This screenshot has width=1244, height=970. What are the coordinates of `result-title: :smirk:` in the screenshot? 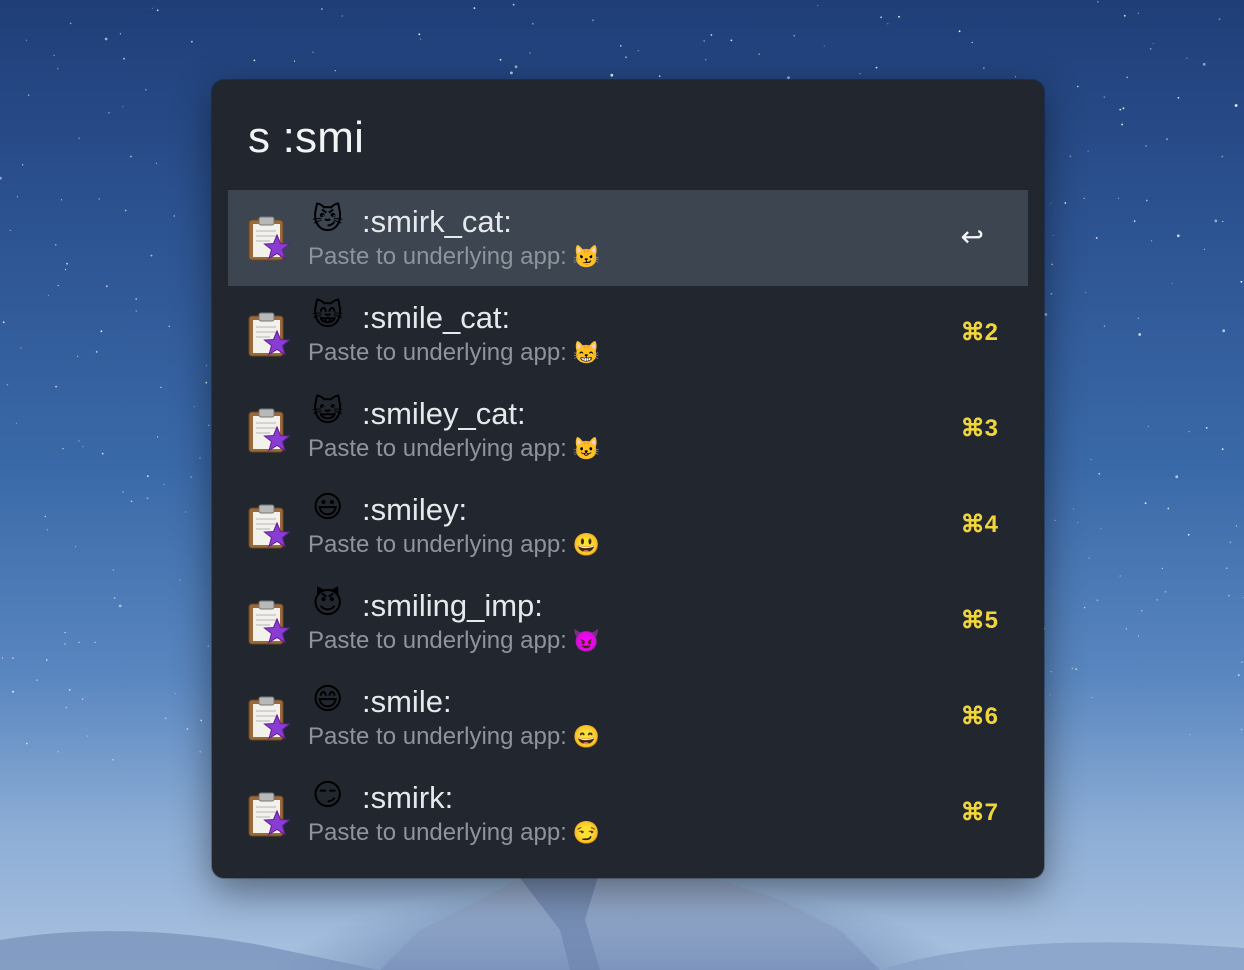 It's located at (408, 797).